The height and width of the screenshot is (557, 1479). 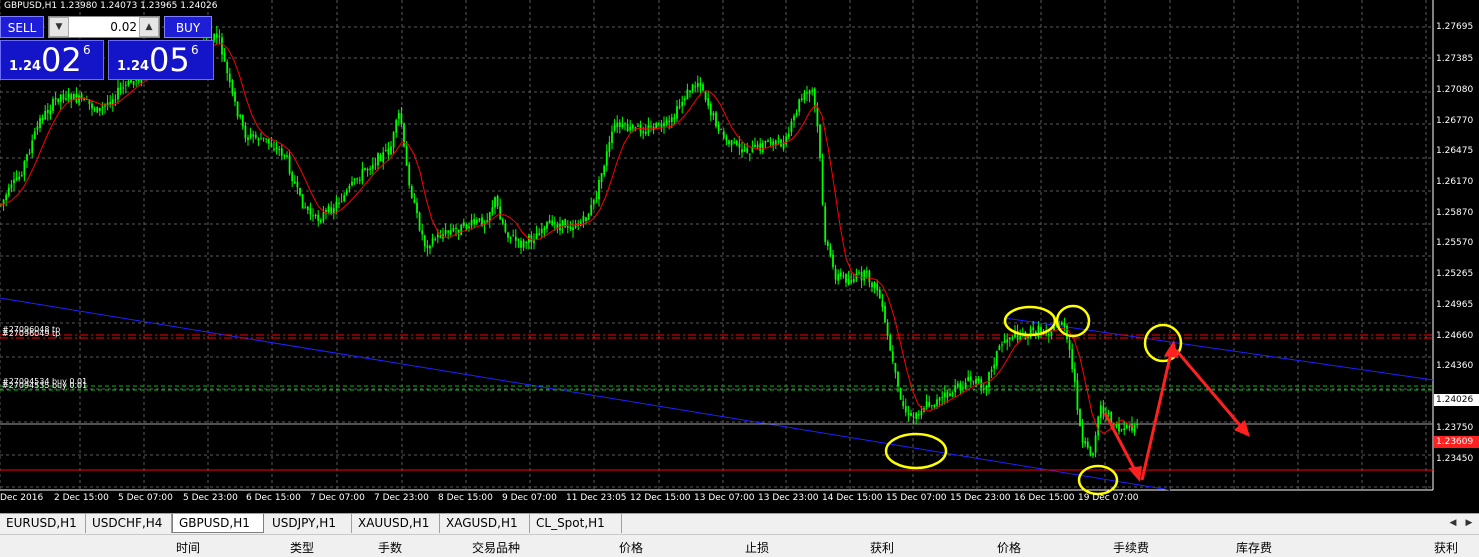 What do you see at coordinates (757, 547) in the screenshot?
I see `terminal-column-header: 止损` at bounding box center [757, 547].